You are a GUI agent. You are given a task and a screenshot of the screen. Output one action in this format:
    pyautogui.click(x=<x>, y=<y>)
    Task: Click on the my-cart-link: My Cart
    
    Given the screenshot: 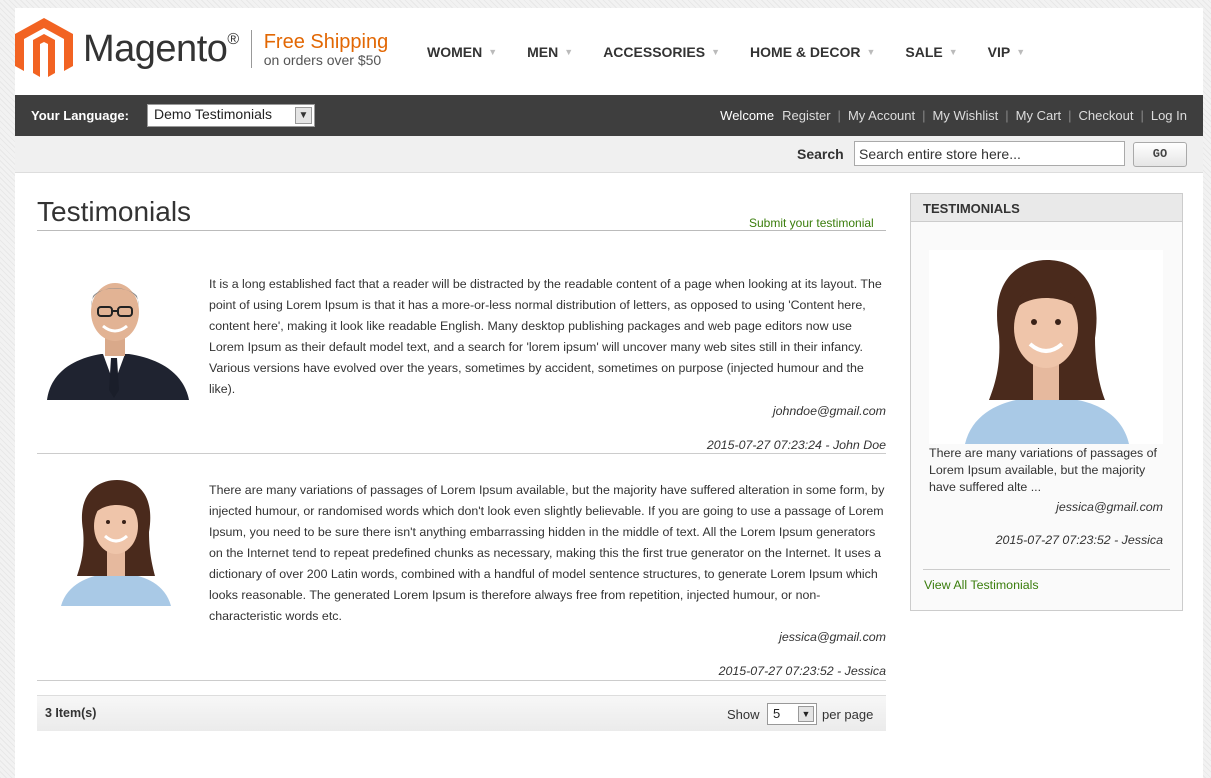 What is the action you would take?
    pyautogui.click(x=1039, y=115)
    